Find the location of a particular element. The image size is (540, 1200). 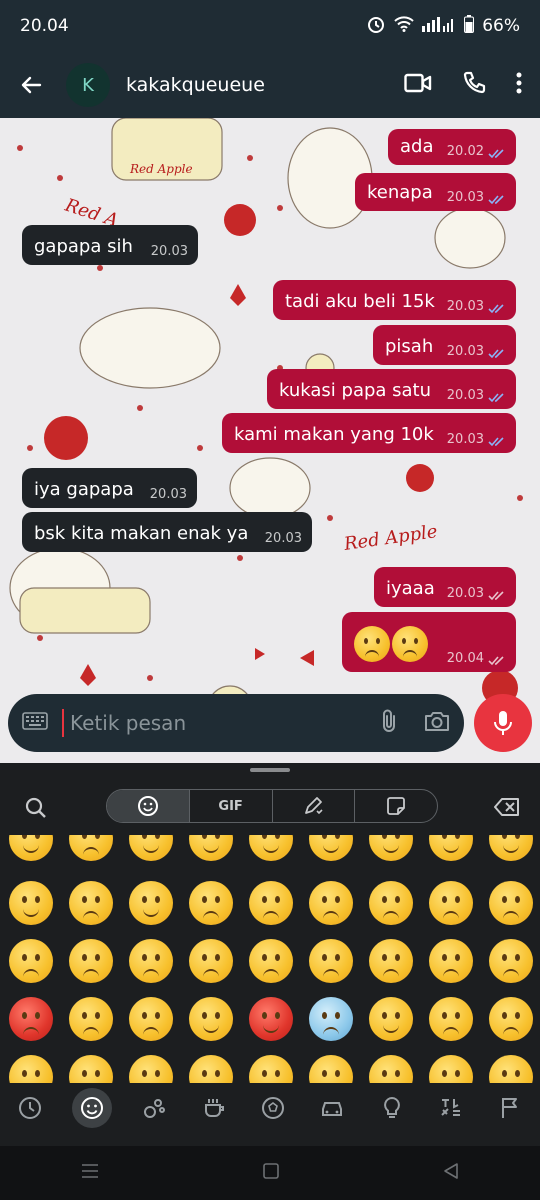

message-bubble: 20.04 is located at coordinates (429, 642).